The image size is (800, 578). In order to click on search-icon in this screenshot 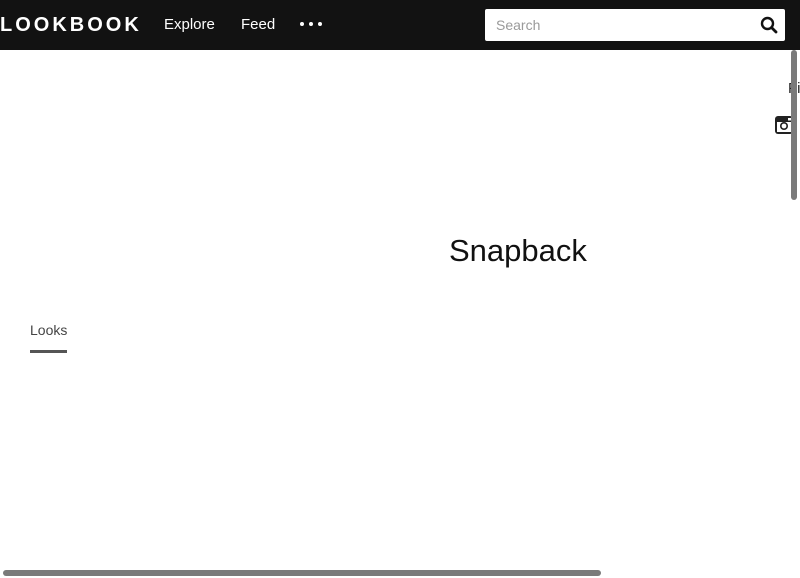, I will do `click(769, 25)`.